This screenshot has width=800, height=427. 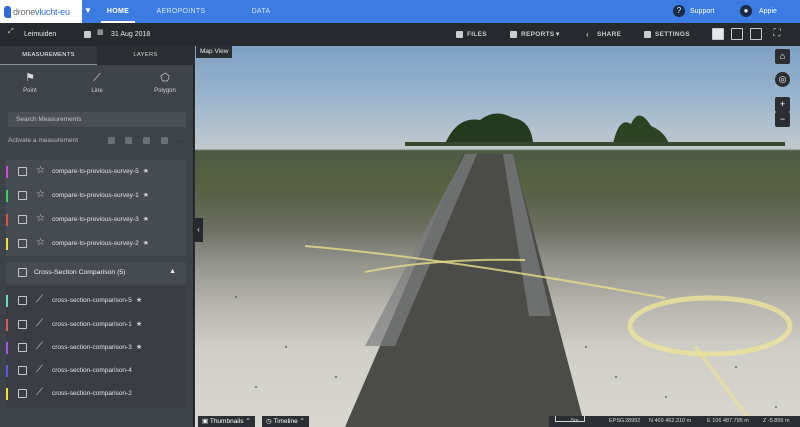 I want to click on cross-section-row-4: ⟋ cross-section-comparison-4, so click(x=96, y=371).